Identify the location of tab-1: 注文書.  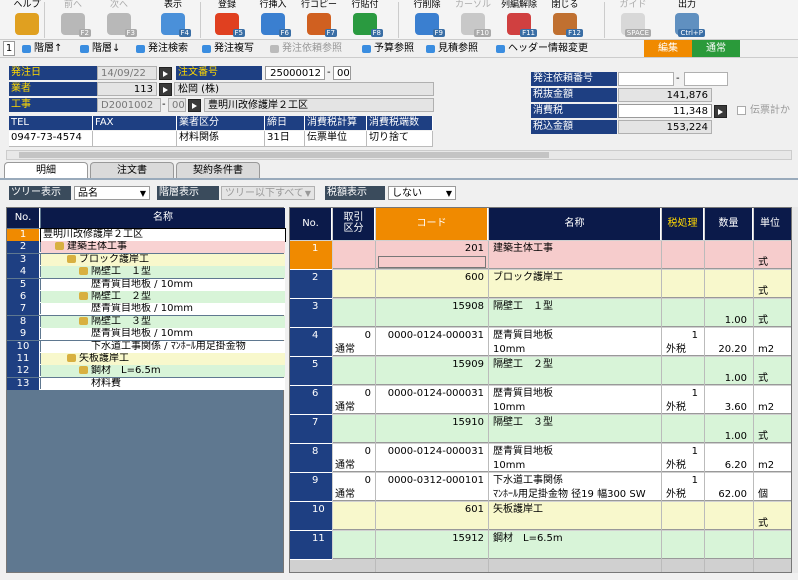
(132, 170).